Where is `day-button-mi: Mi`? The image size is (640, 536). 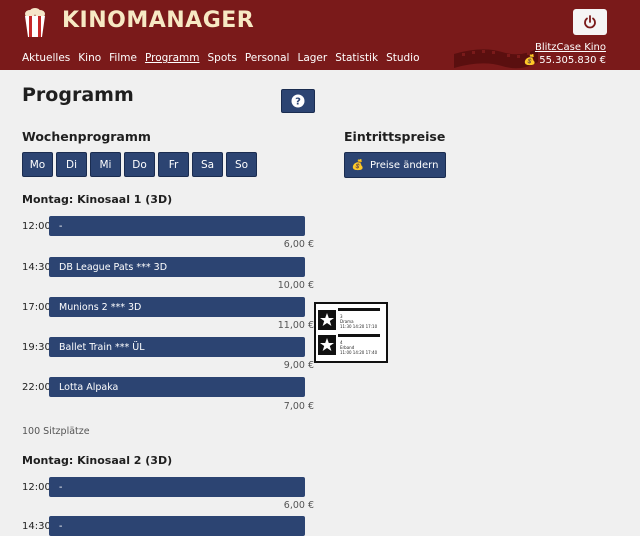 day-button-mi: Mi is located at coordinates (105, 164).